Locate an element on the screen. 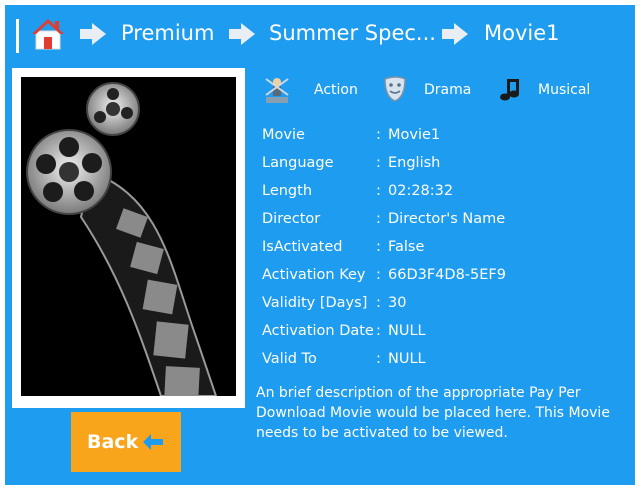 The height and width of the screenshot is (491, 640). back-button-label: Back is located at coordinates (113, 442).